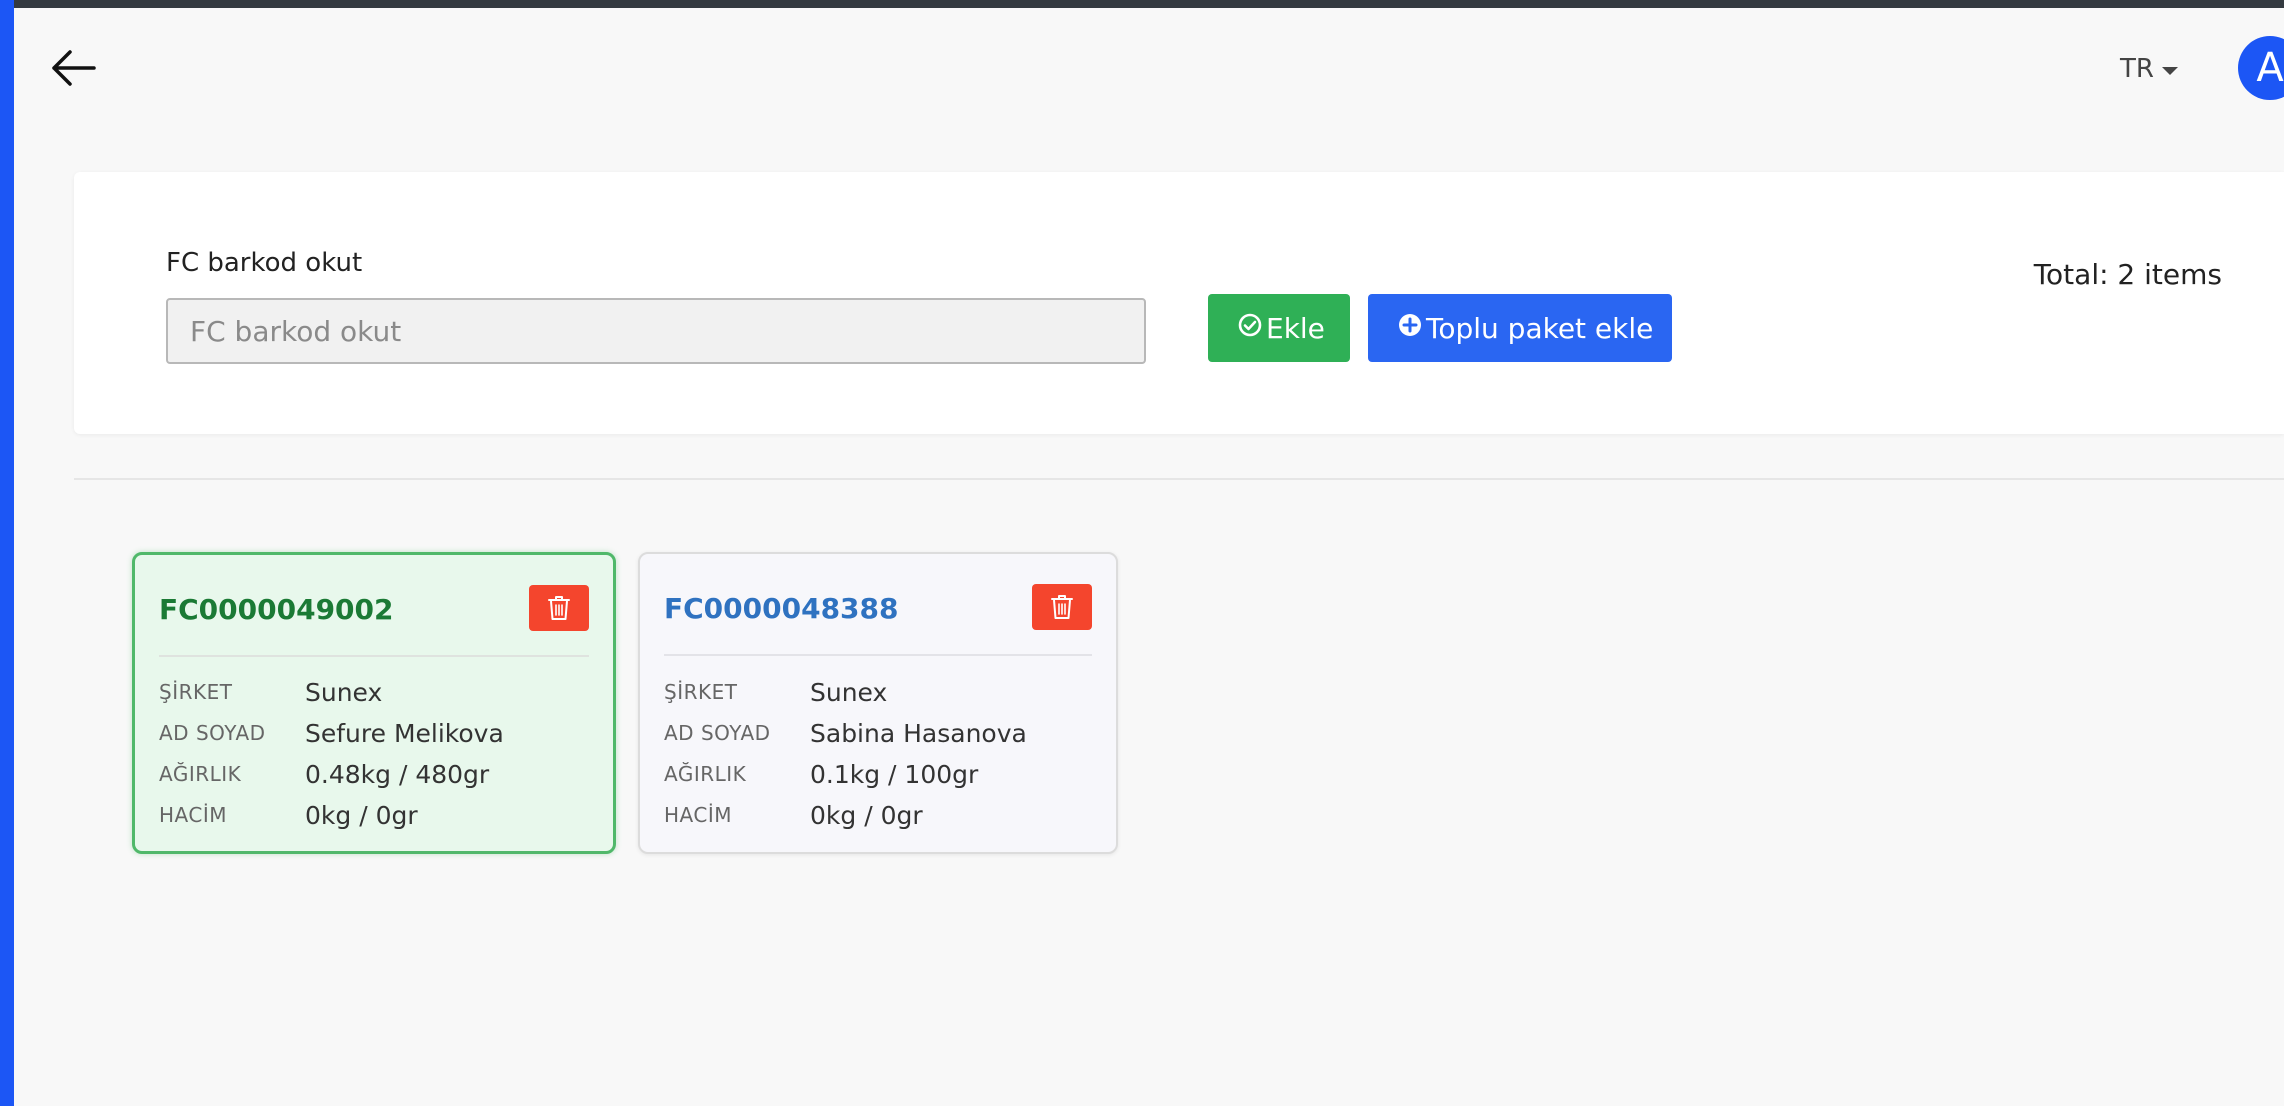 This screenshot has width=2284, height=1106. Describe the element at coordinates (2270, 68) in the screenshot. I see `avatar-initial: A` at that location.